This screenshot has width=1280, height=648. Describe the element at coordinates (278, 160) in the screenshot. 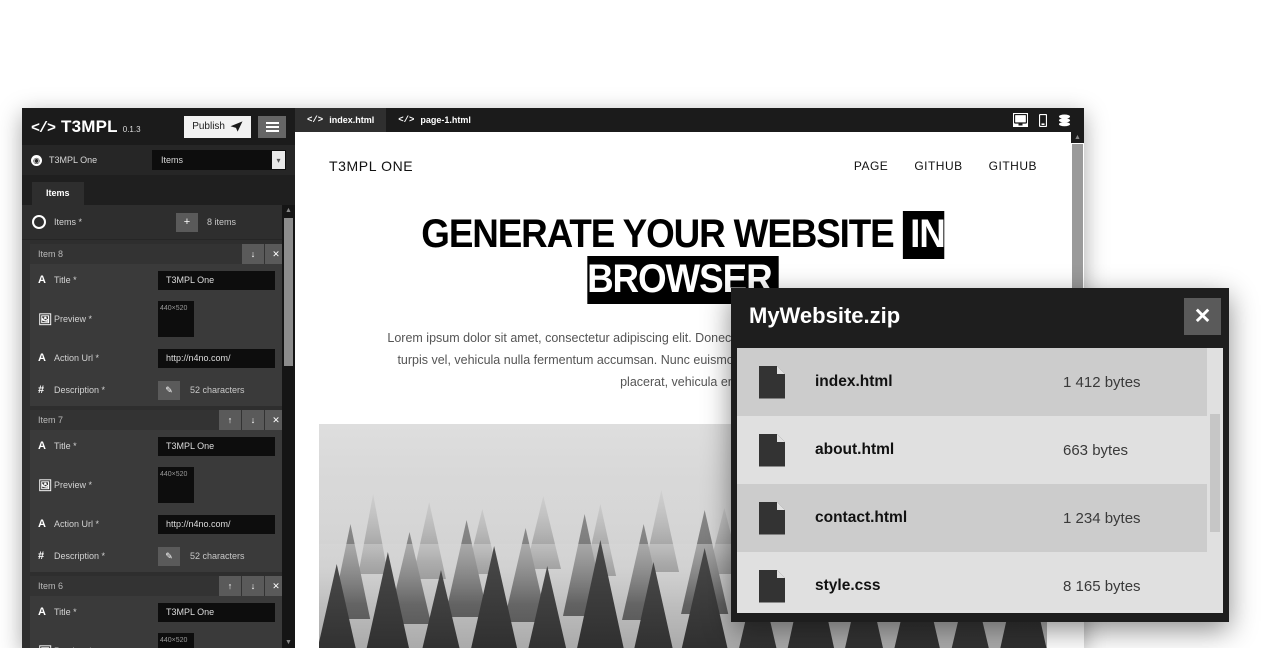

I see `chevron-down-icon: ▾` at that location.